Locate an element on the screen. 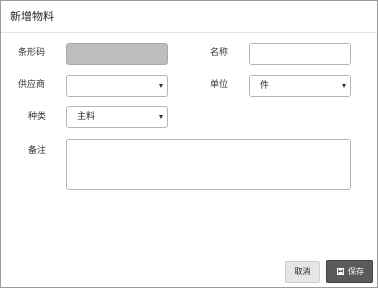  cancel-button-label: 取消 is located at coordinates (302, 271).